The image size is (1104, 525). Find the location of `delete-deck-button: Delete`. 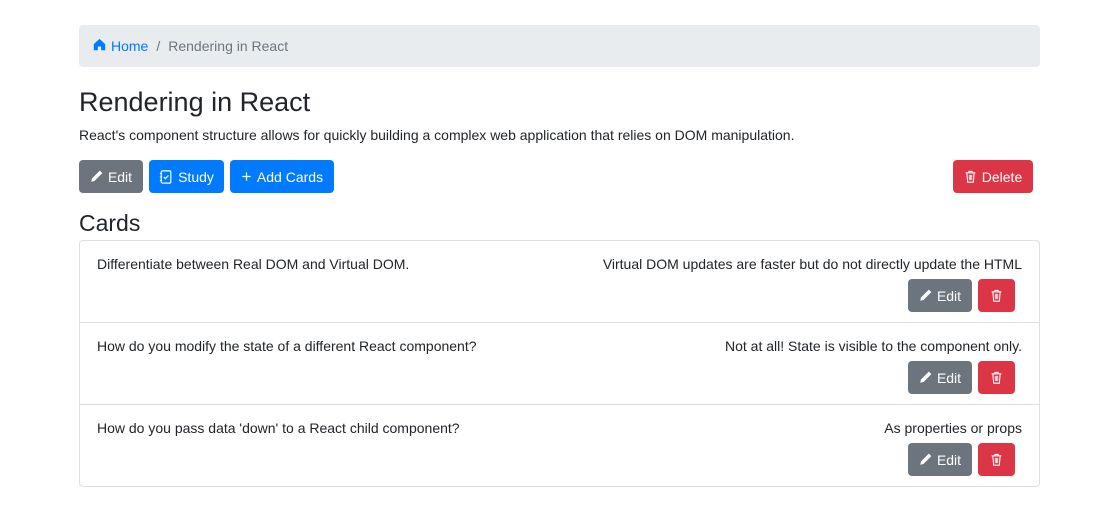

delete-deck-button: Delete is located at coordinates (993, 176).